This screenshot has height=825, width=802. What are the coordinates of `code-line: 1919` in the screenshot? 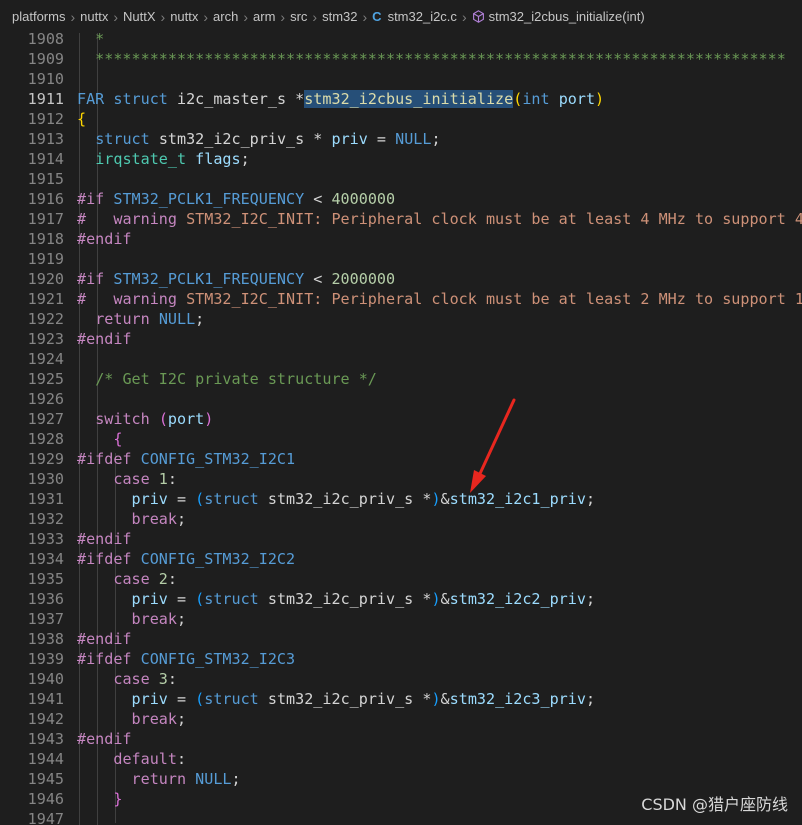 It's located at (401, 259).